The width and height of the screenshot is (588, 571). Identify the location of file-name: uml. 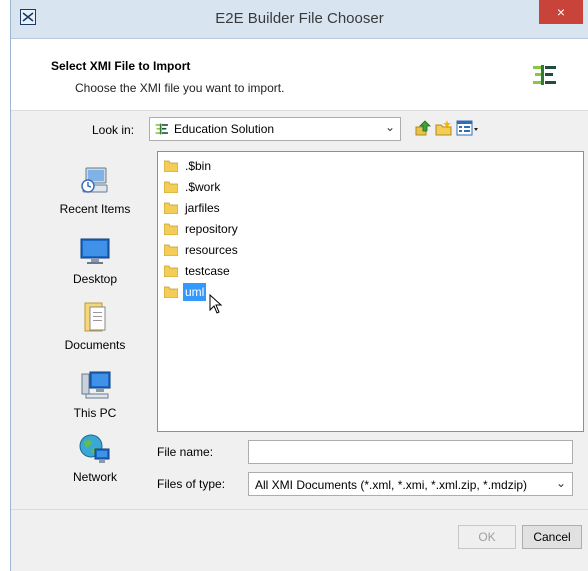
(195, 292).